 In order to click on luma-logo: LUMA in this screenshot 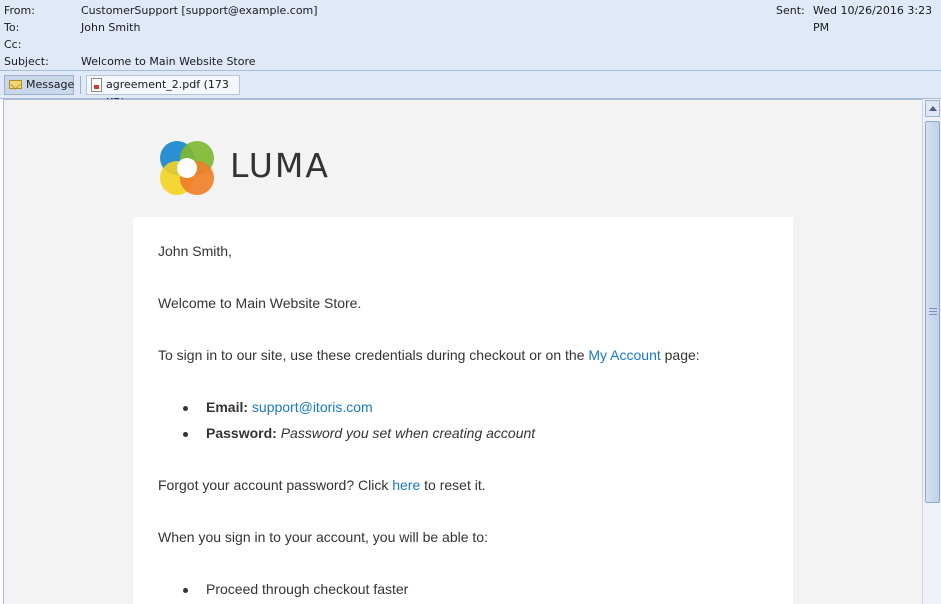, I will do `click(260, 169)`.